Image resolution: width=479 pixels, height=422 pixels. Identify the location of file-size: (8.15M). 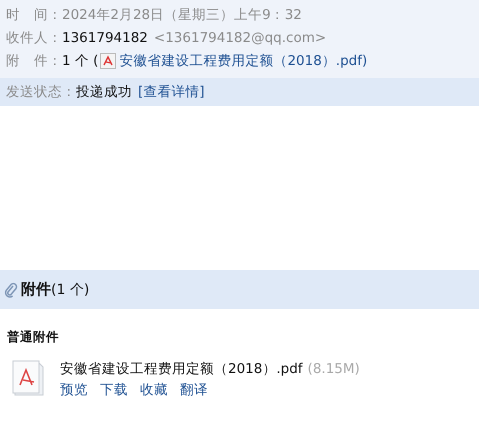
(334, 369).